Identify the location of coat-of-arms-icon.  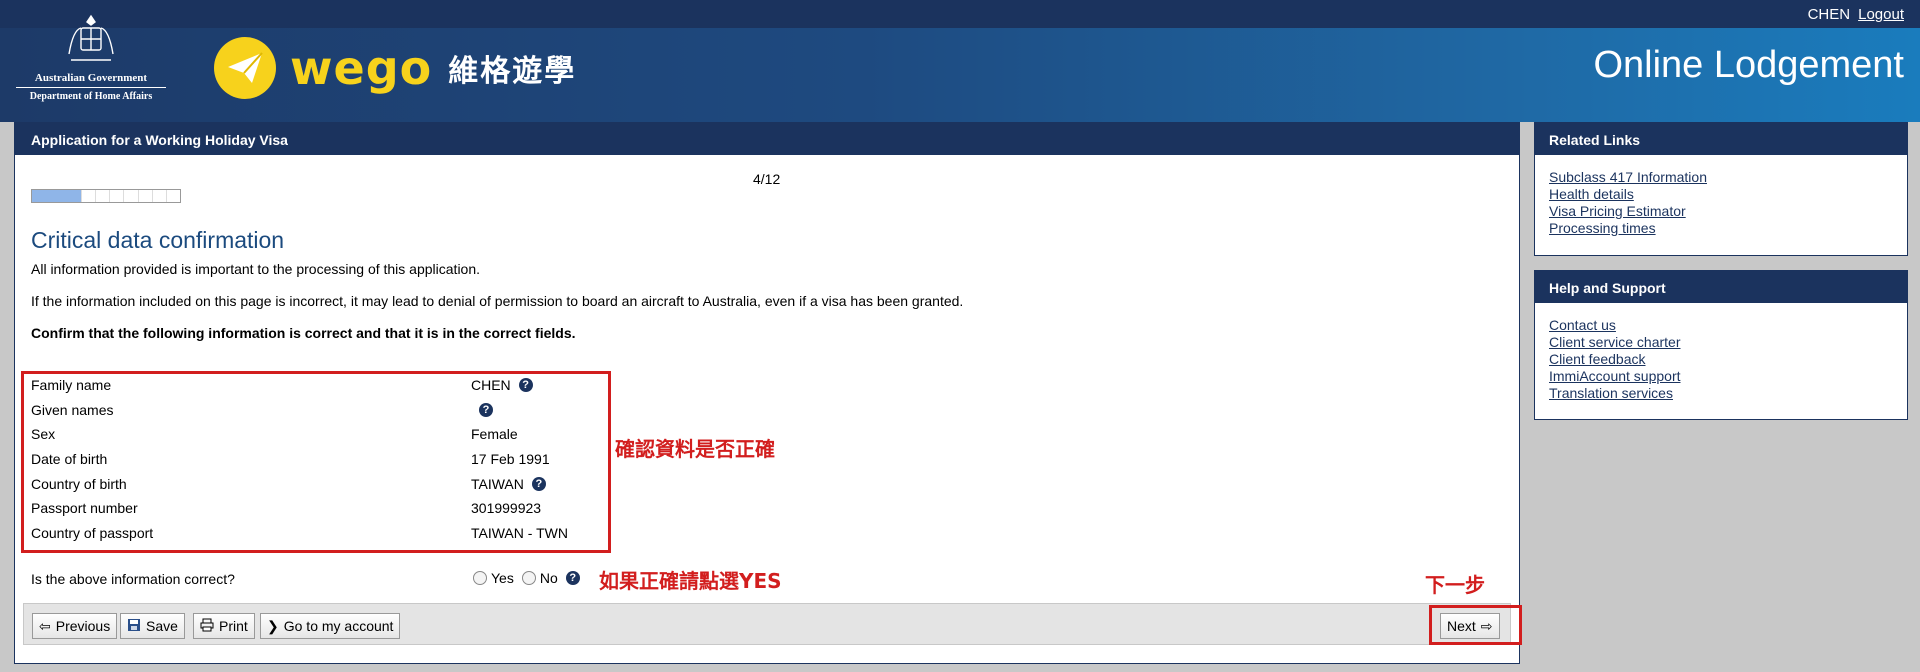
(91, 37).